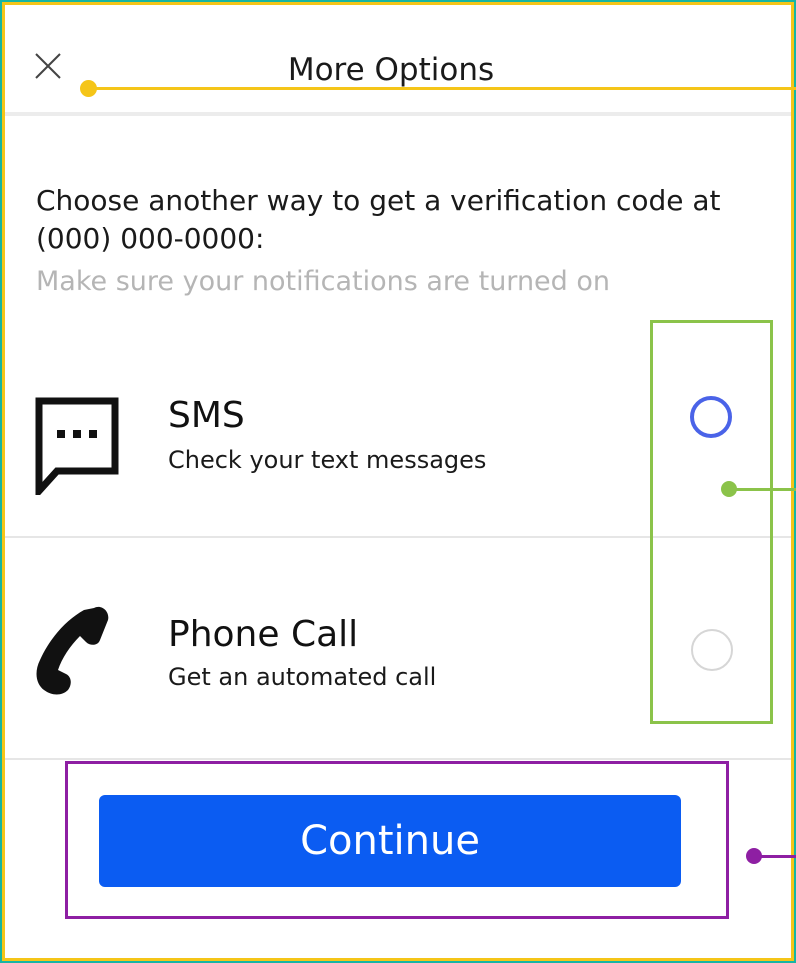 The width and height of the screenshot is (796, 963). I want to click on option-subtitle: Check your text messages, so click(327, 460).